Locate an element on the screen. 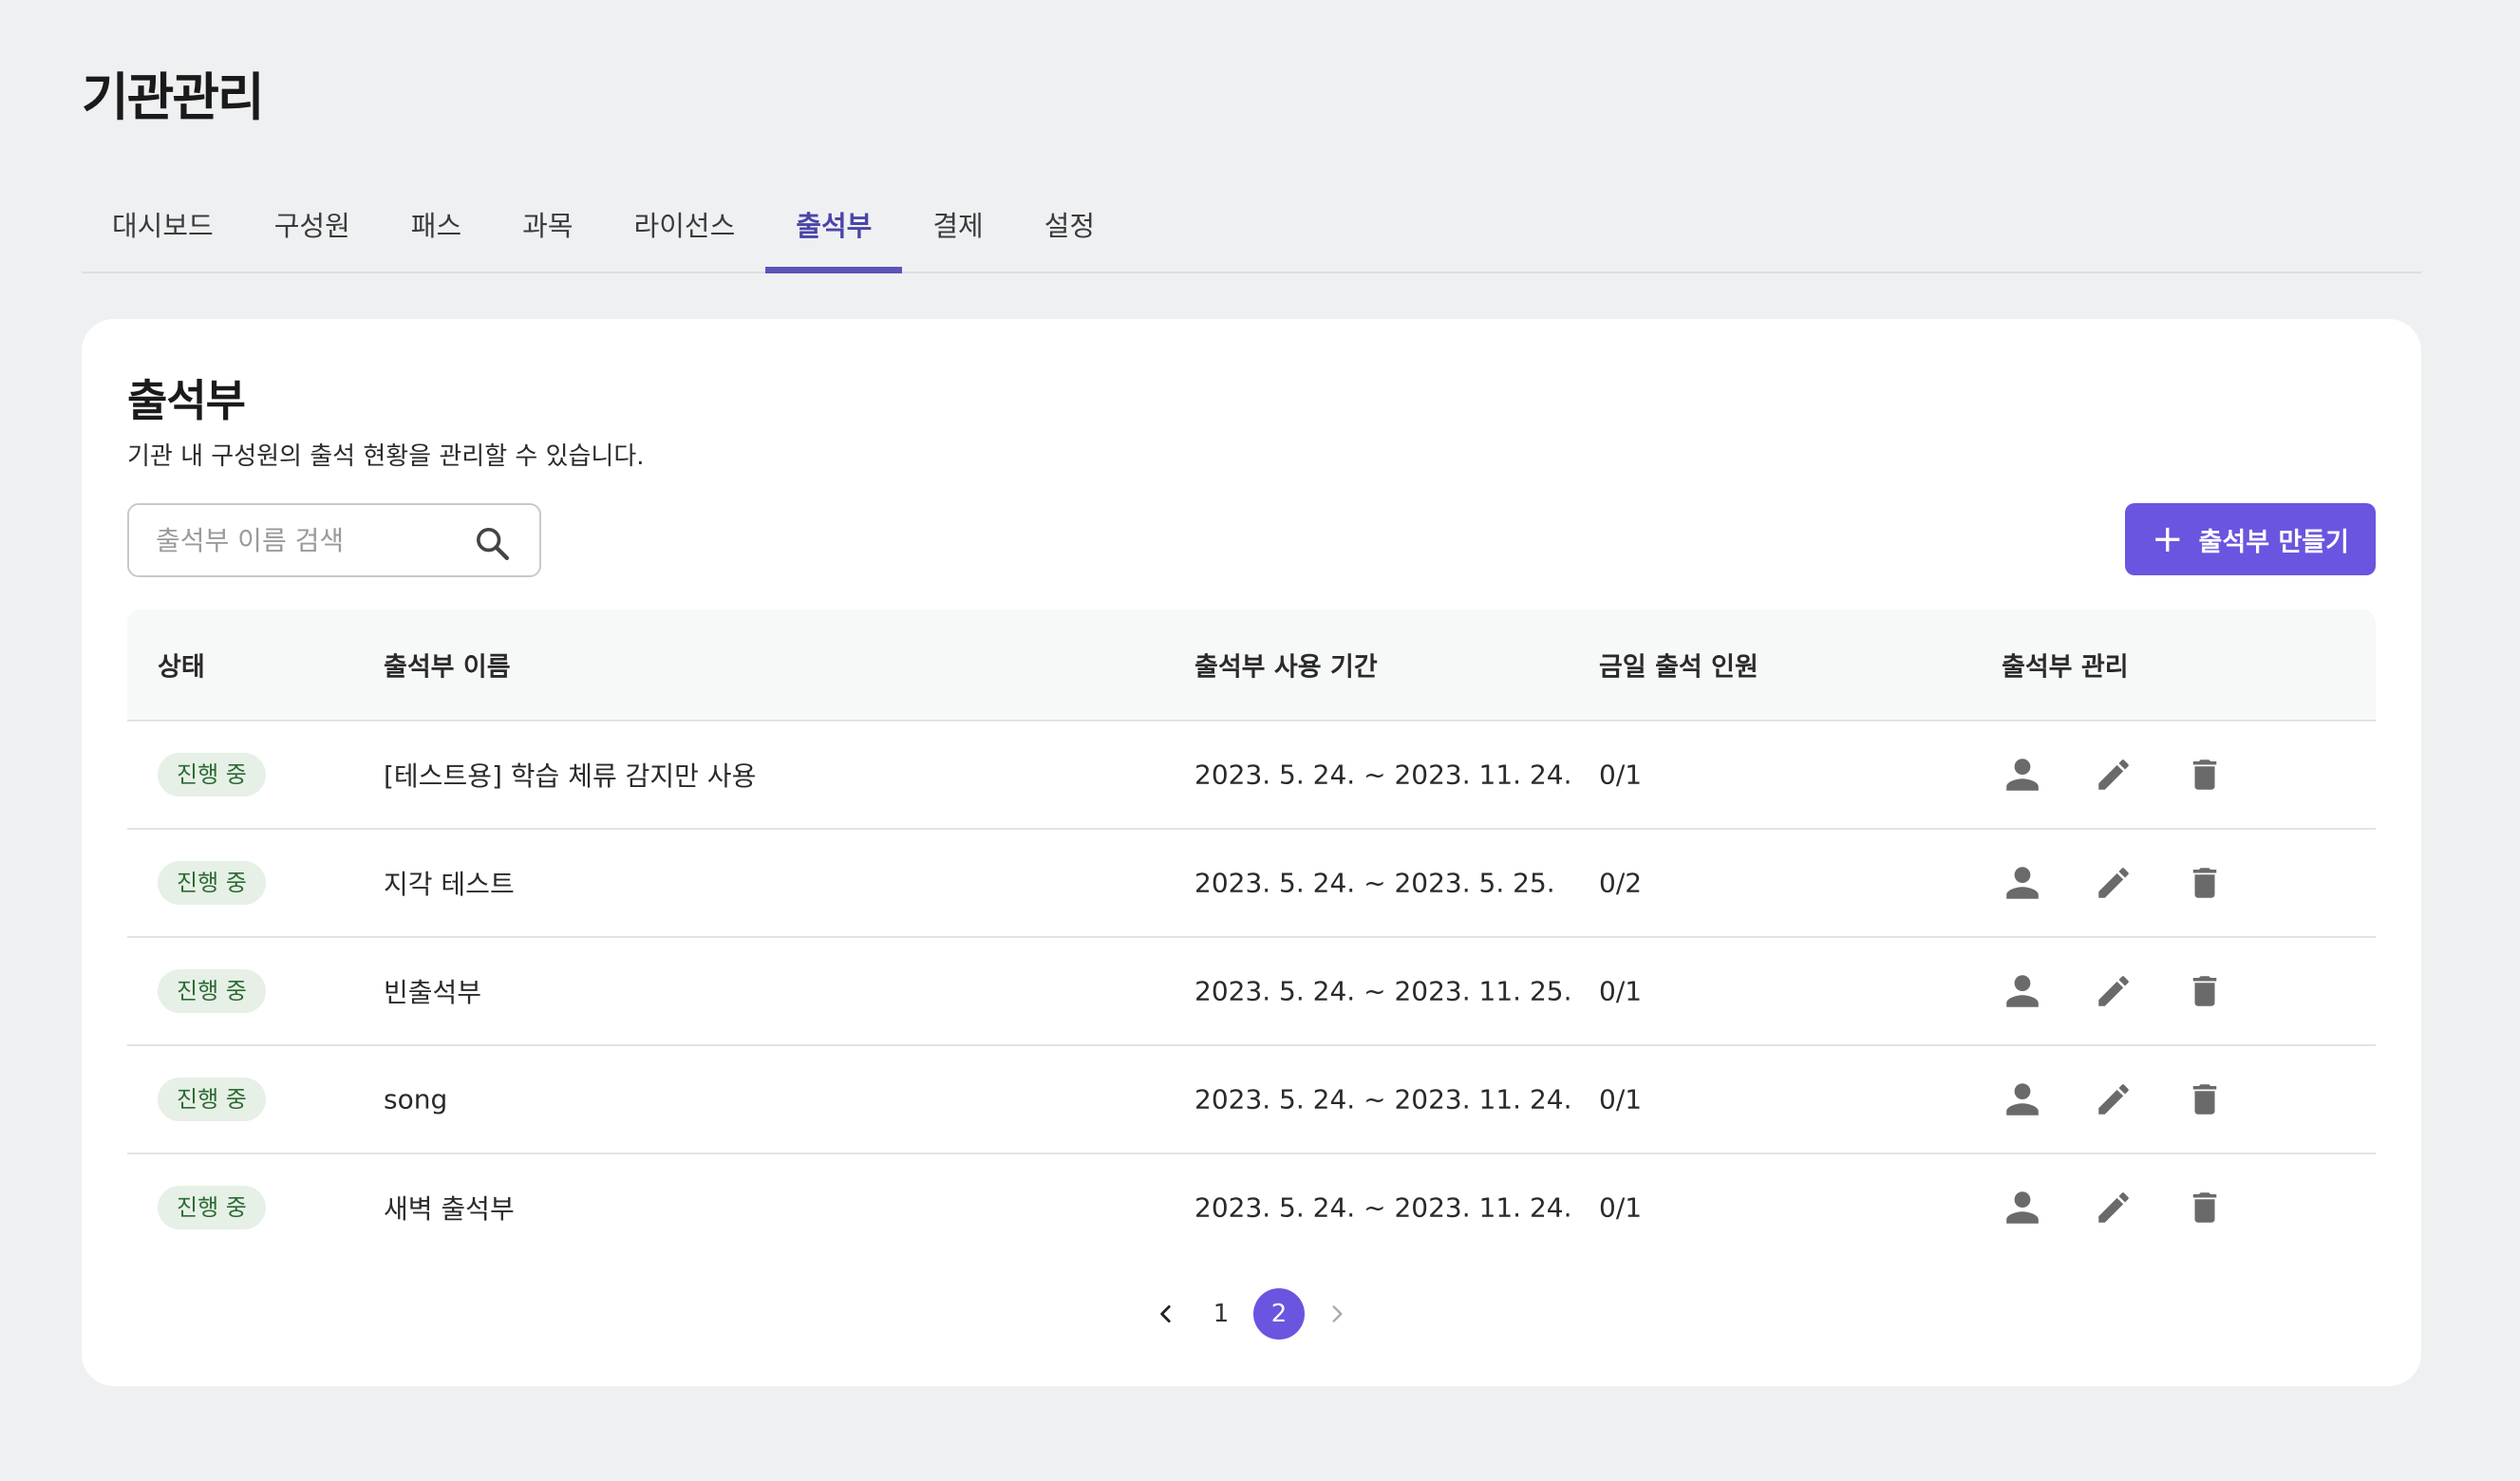  today-count-cell: 0/2 is located at coordinates (1621, 883).